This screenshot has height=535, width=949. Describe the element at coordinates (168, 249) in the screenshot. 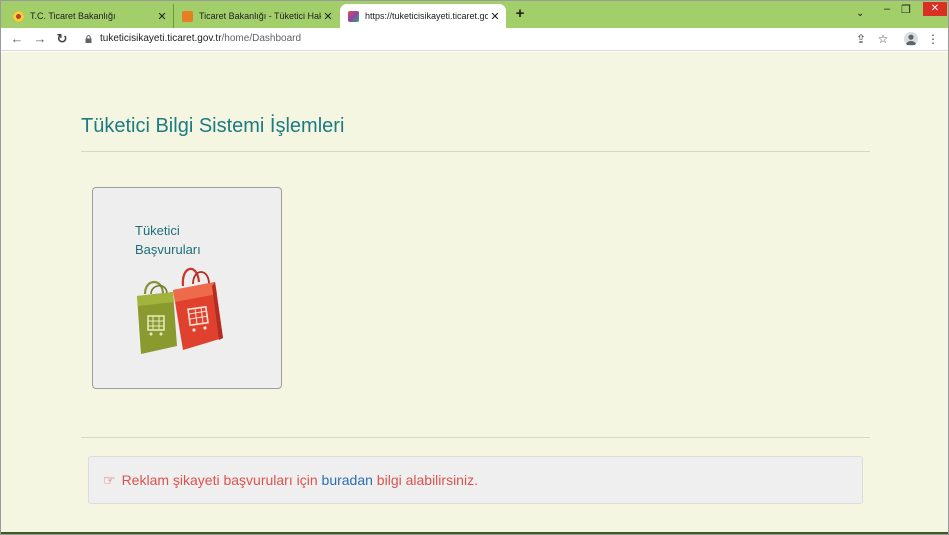

I see `card-label-line2: Başvuruları` at that location.